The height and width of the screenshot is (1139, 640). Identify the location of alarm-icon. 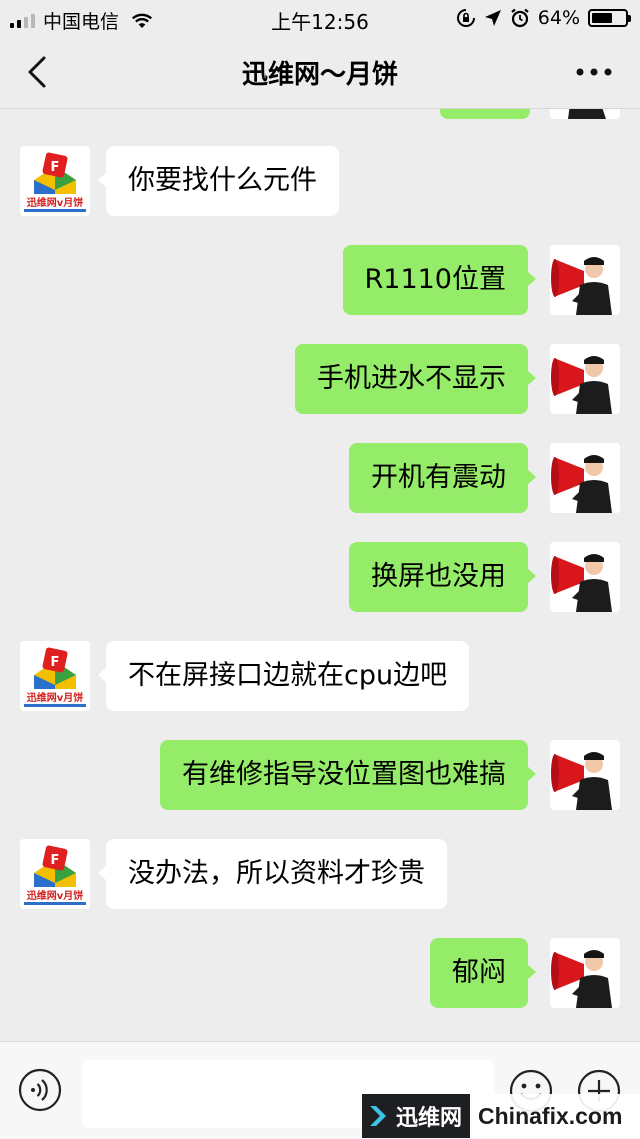
(520, 18).